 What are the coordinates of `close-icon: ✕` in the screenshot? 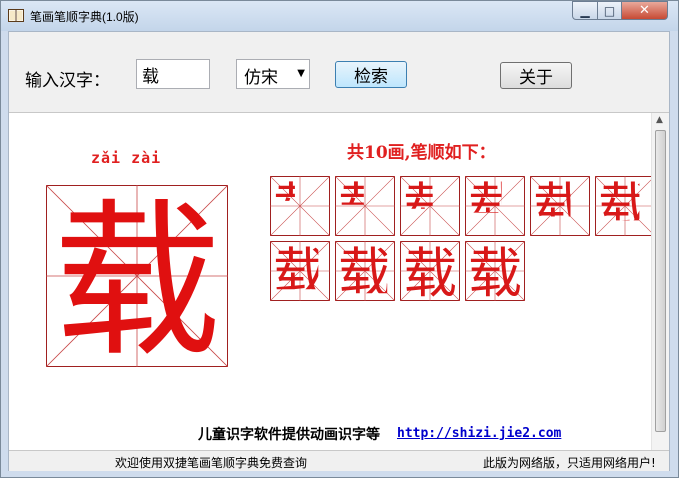 It's located at (644, 10).